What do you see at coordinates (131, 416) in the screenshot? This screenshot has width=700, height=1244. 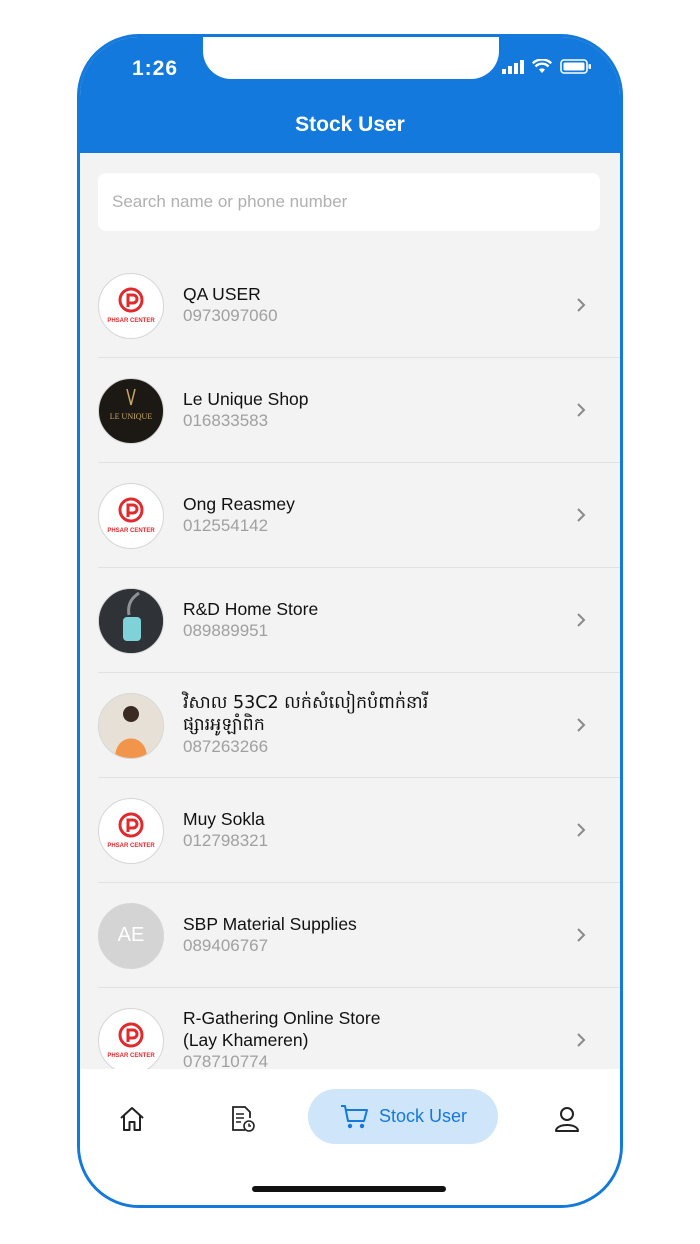 I see `logo-text: LE UNIQUE` at bounding box center [131, 416].